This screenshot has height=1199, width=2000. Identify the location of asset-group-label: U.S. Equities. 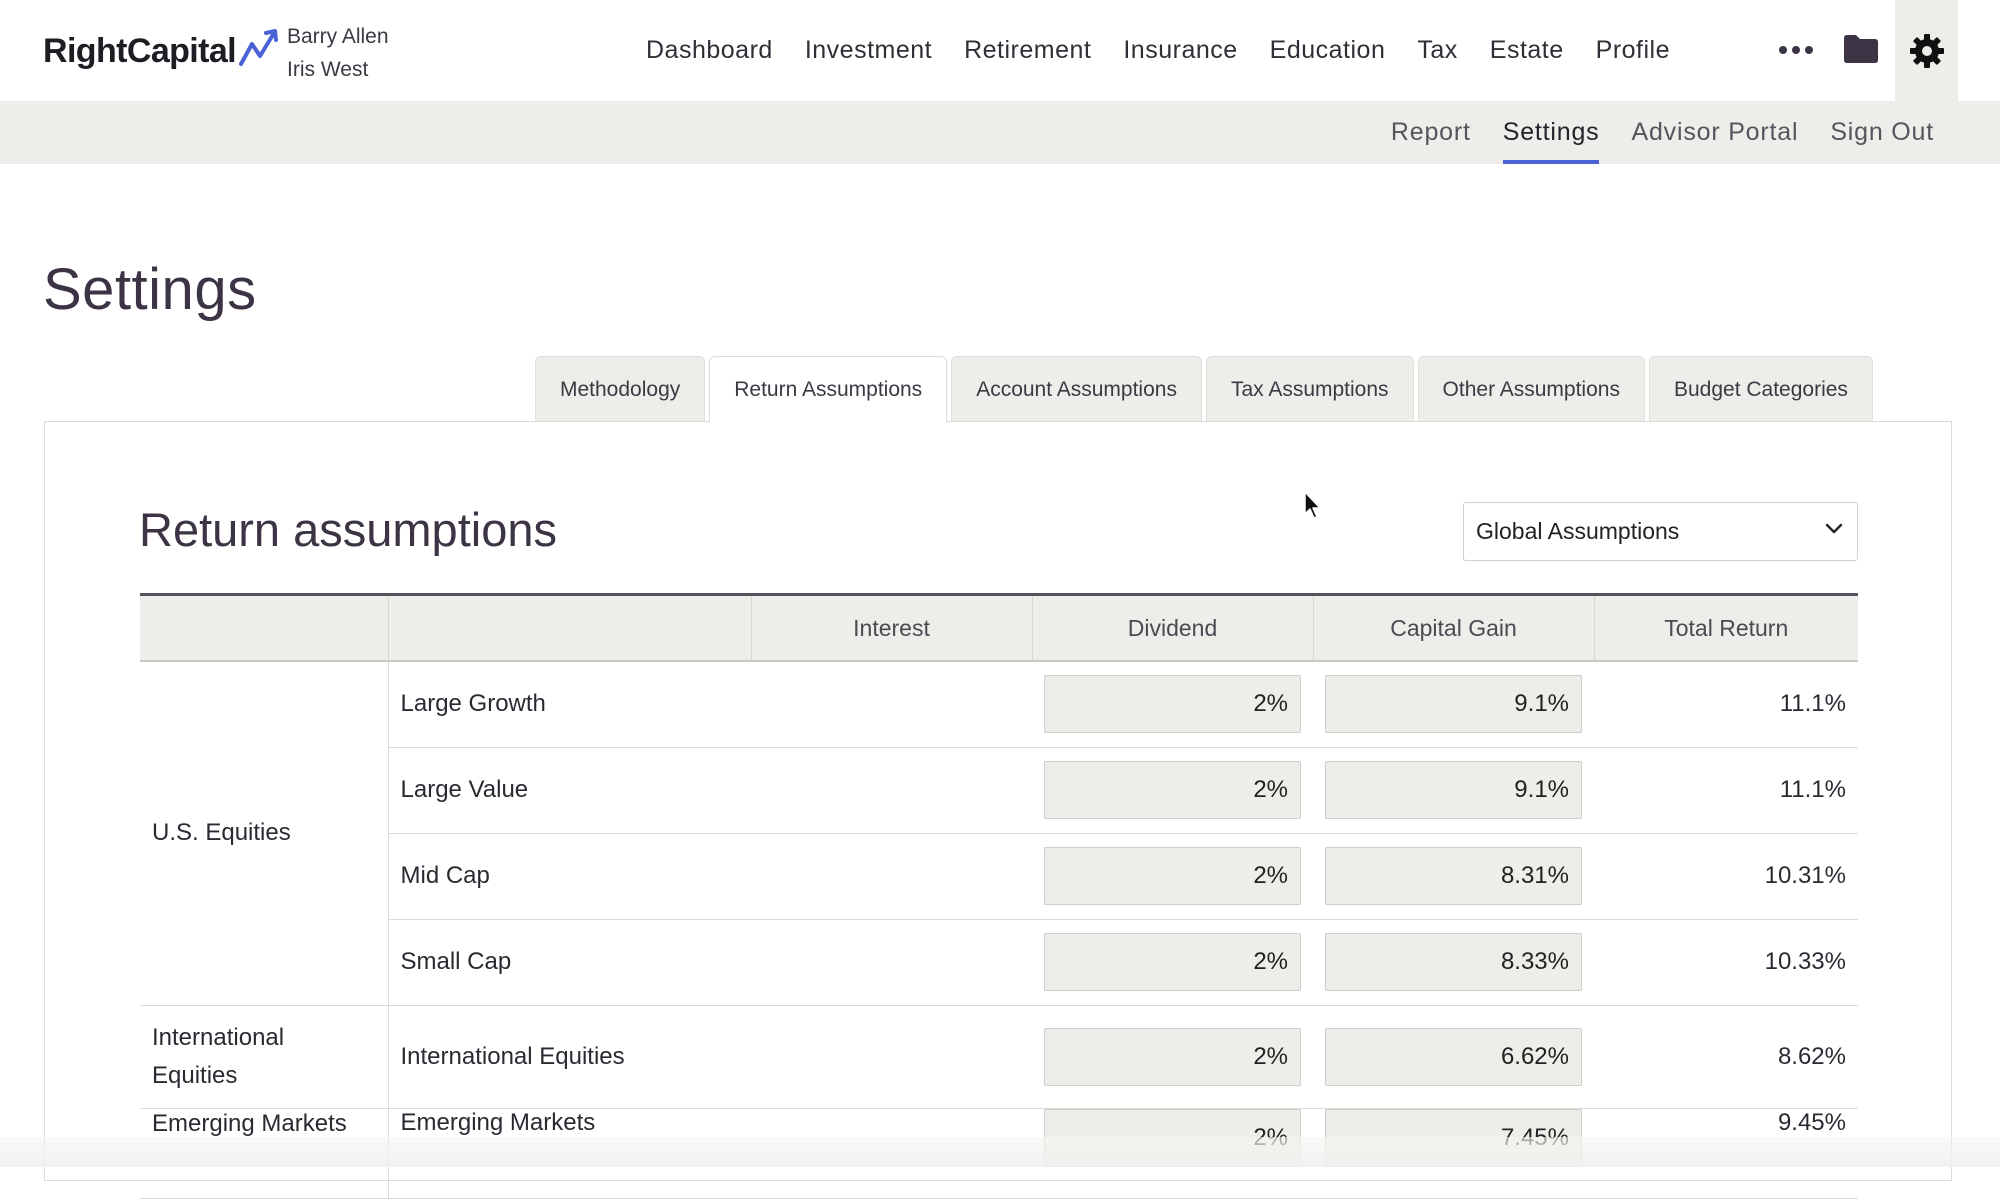
(264, 833).